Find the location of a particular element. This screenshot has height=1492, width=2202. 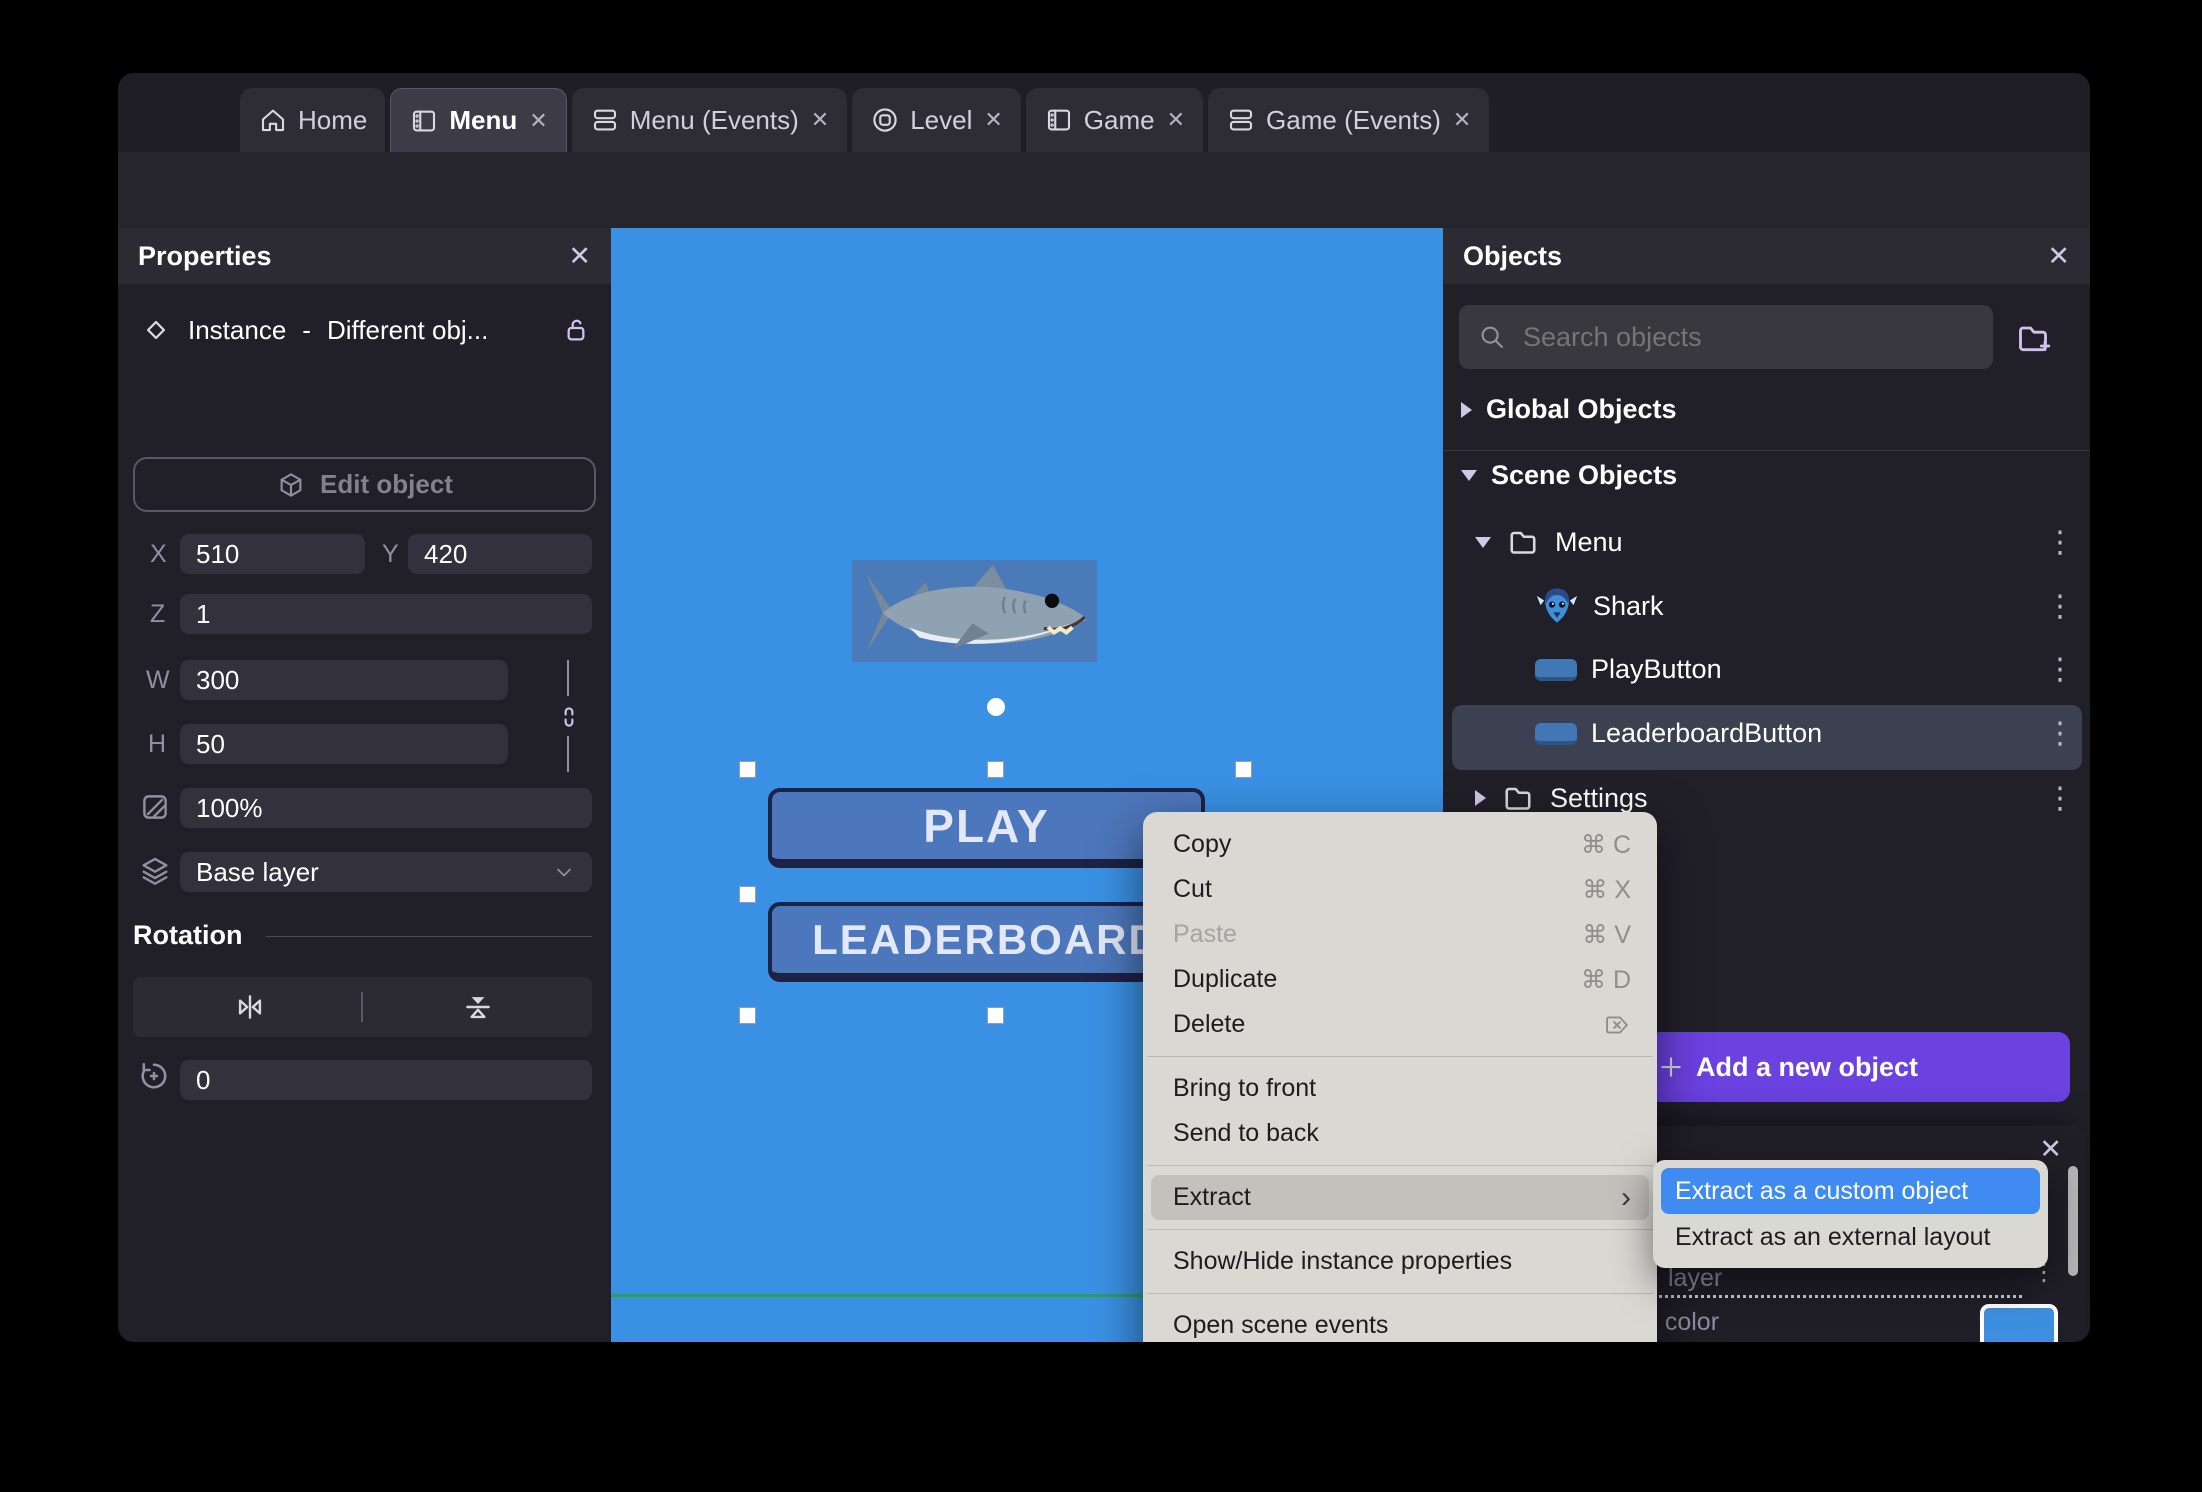

global-objects-header: Global Objects is located at coordinates (1569, 409).